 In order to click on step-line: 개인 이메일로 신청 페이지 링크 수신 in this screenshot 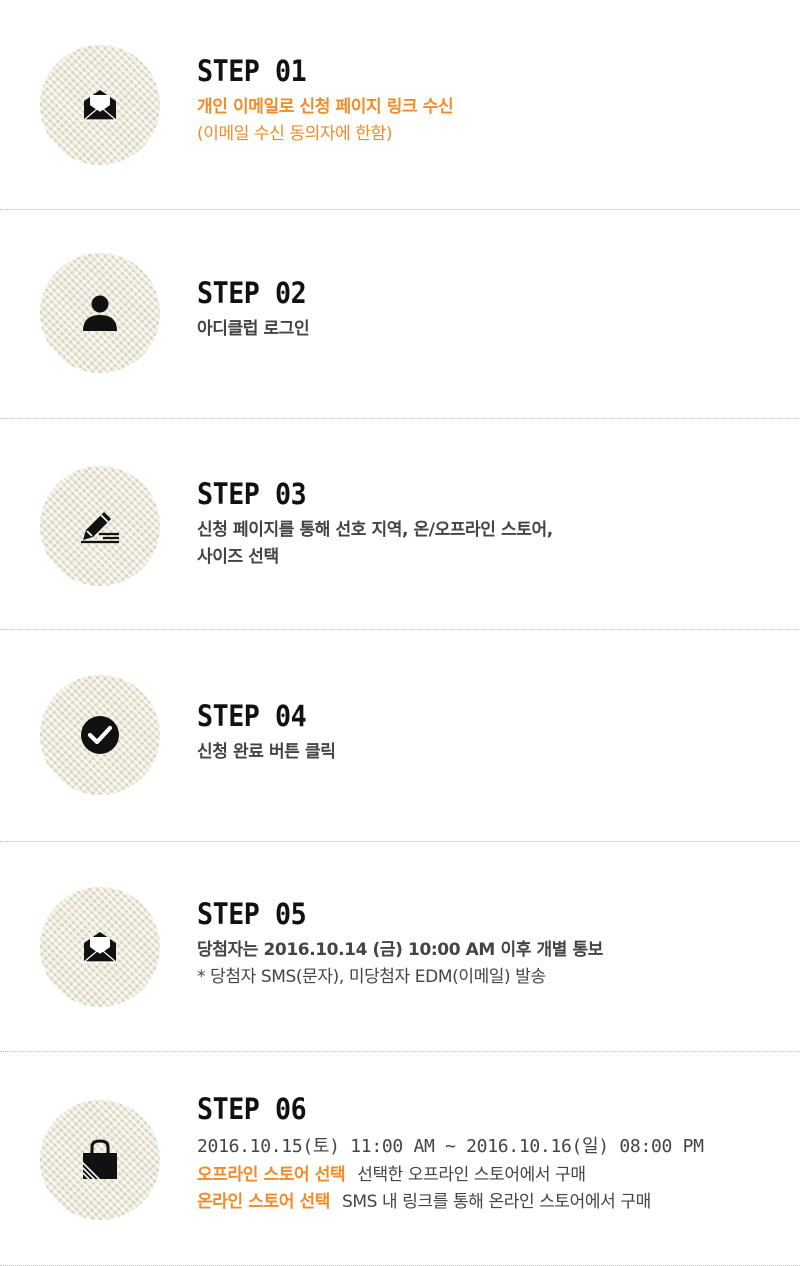, I will do `click(325, 107)`.